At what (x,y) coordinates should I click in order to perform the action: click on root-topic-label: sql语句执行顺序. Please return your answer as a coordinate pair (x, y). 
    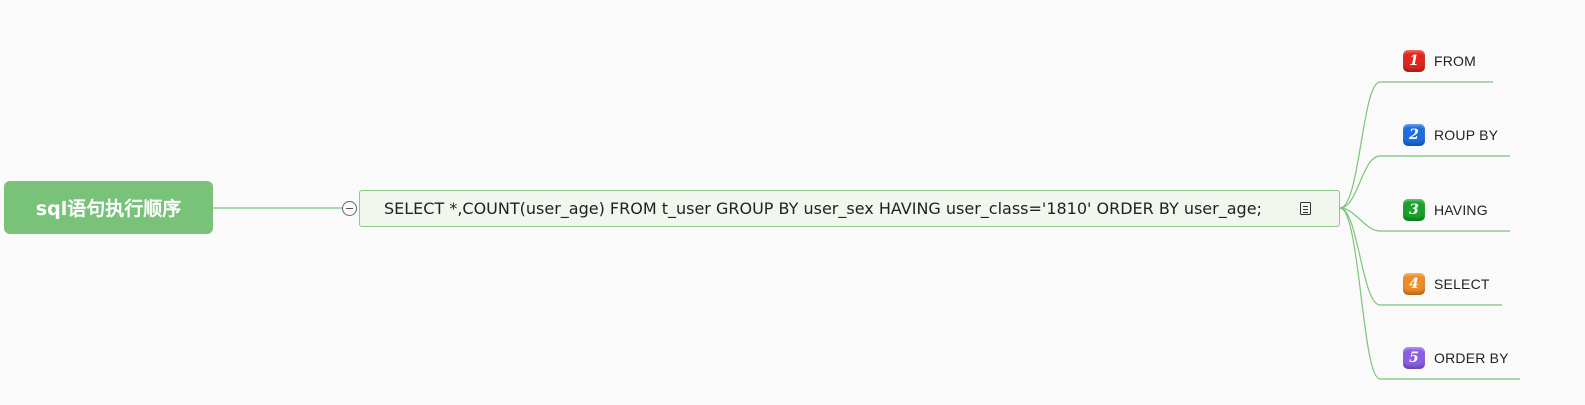
    Looking at the image, I should click on (108, 209).